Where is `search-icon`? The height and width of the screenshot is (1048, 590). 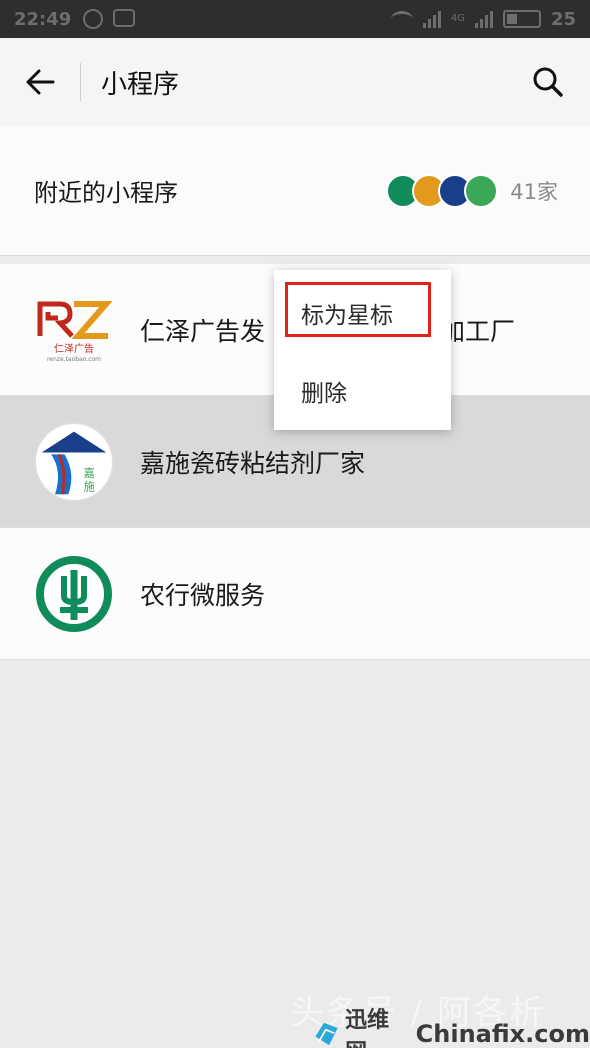 search-icon is located at coordinates (548, 82).